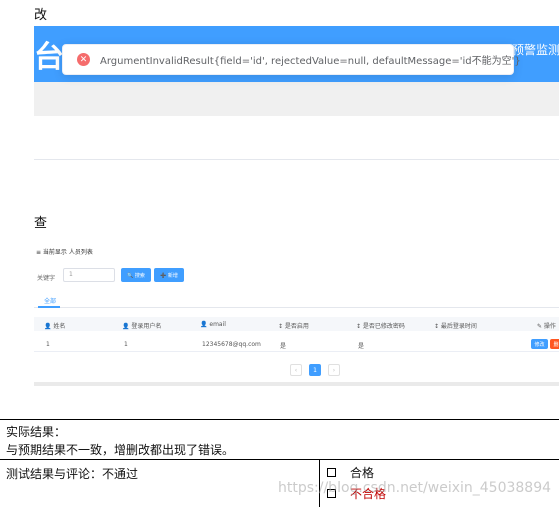 The width and height of the screenshot is (559, 507). Describe the element at coordinates (72, 474) in the screenshot. I see `verdict-text: 测试结果与评论：不通过` at that location.